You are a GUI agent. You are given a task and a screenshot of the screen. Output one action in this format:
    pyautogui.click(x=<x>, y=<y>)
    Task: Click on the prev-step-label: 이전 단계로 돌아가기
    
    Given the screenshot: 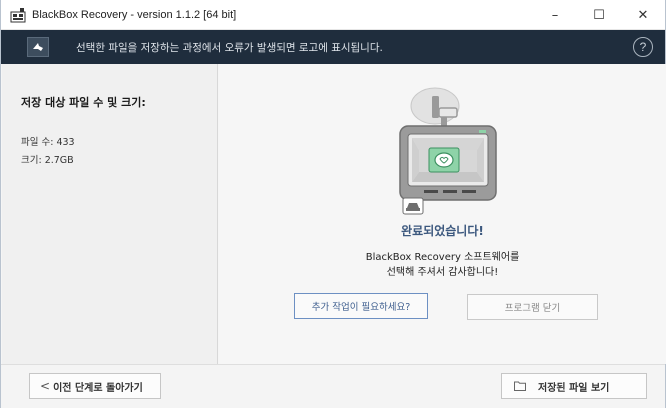 What is the action you would take?
    pyautogui.click(x=98, y=388)
    